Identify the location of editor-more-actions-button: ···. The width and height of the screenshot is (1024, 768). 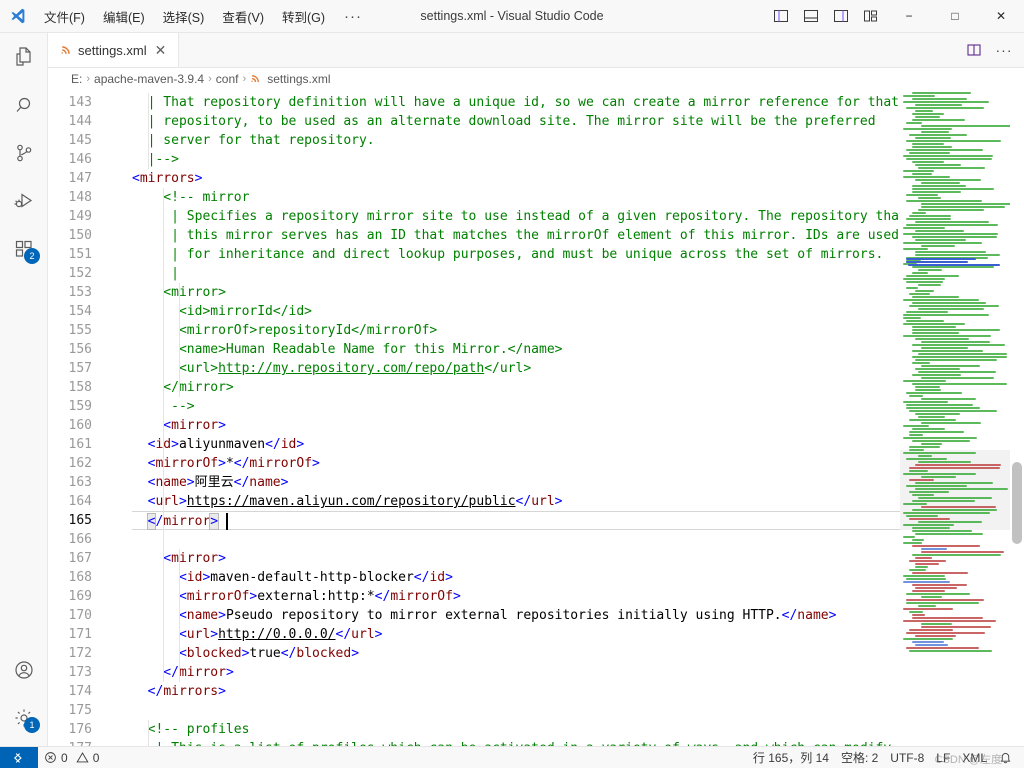
(1004, 50).